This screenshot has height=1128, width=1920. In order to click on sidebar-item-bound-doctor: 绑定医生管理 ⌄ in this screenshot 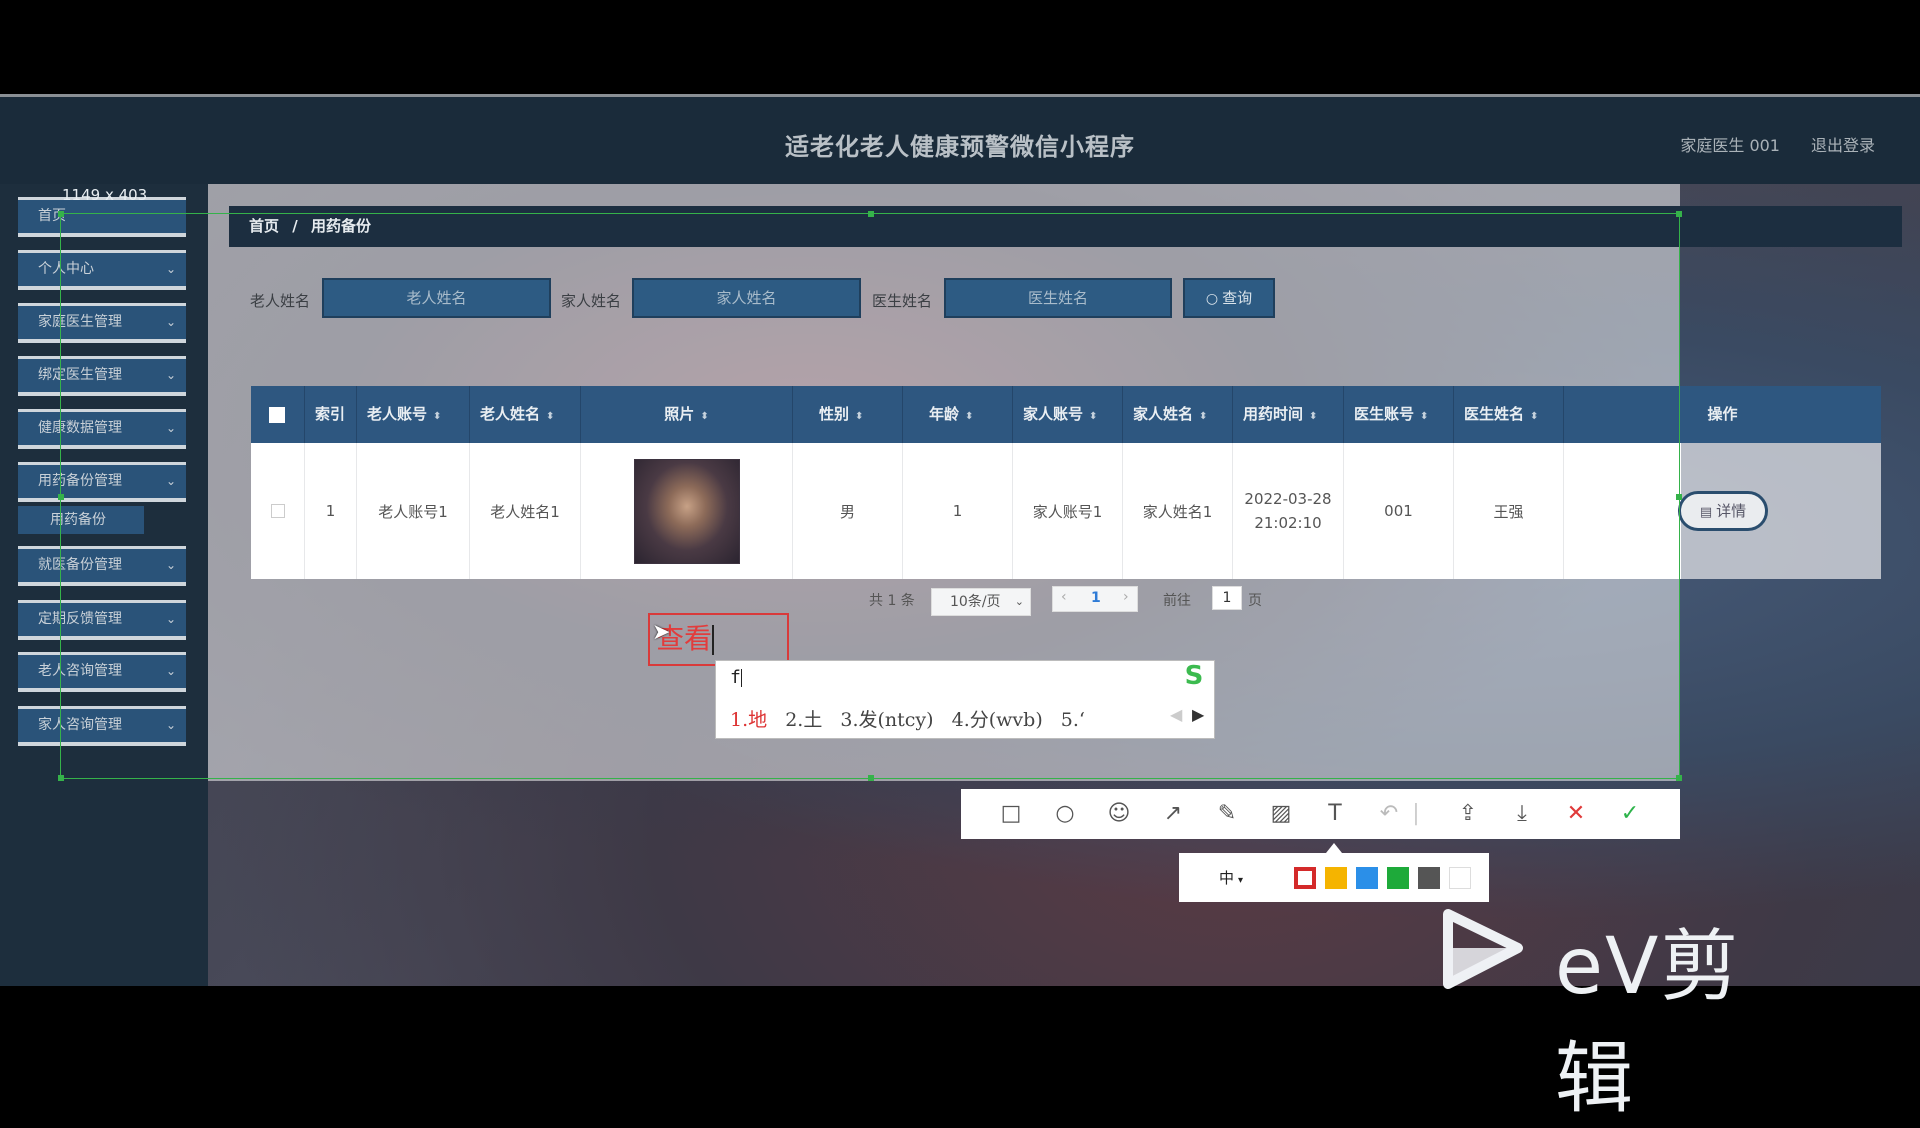, I will do `click(102, 376)`.